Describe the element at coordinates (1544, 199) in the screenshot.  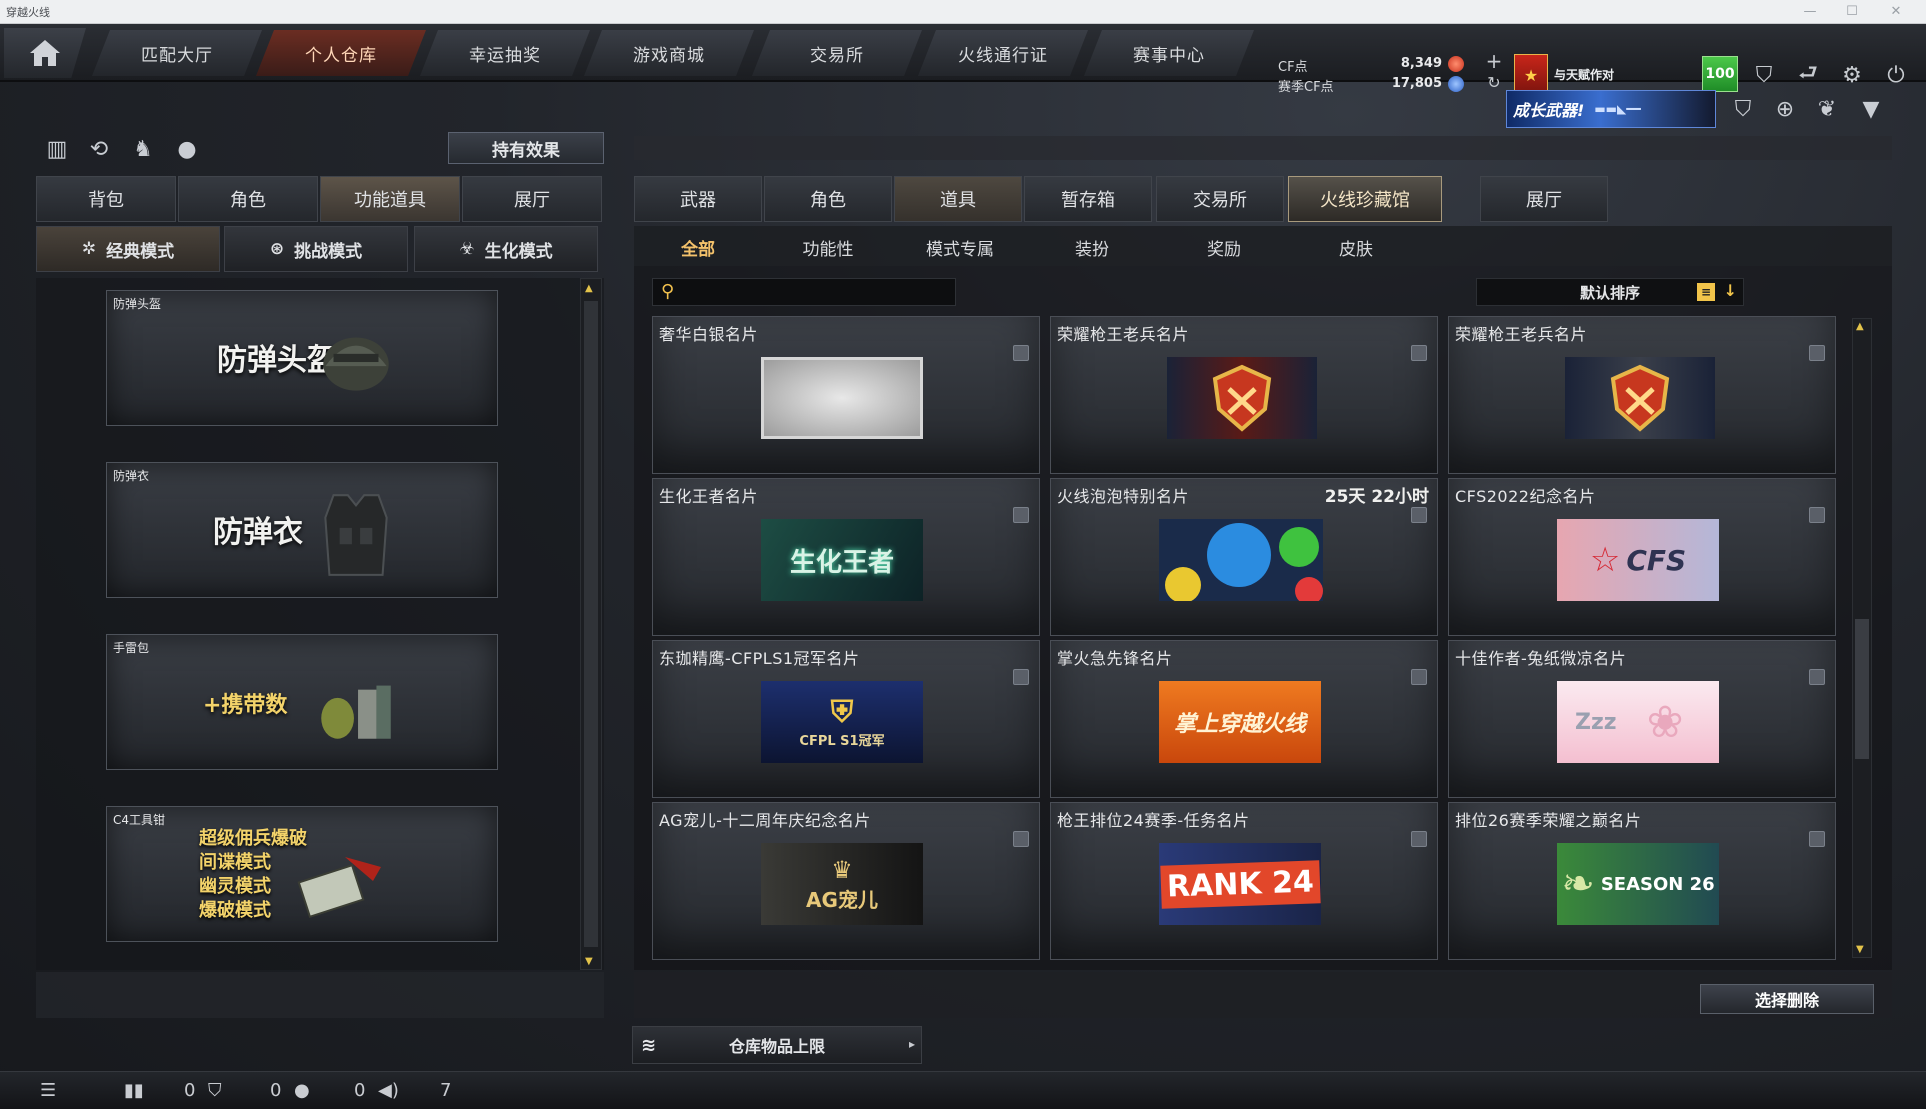
I see `tab-showroom-right: 展厅` at that location.